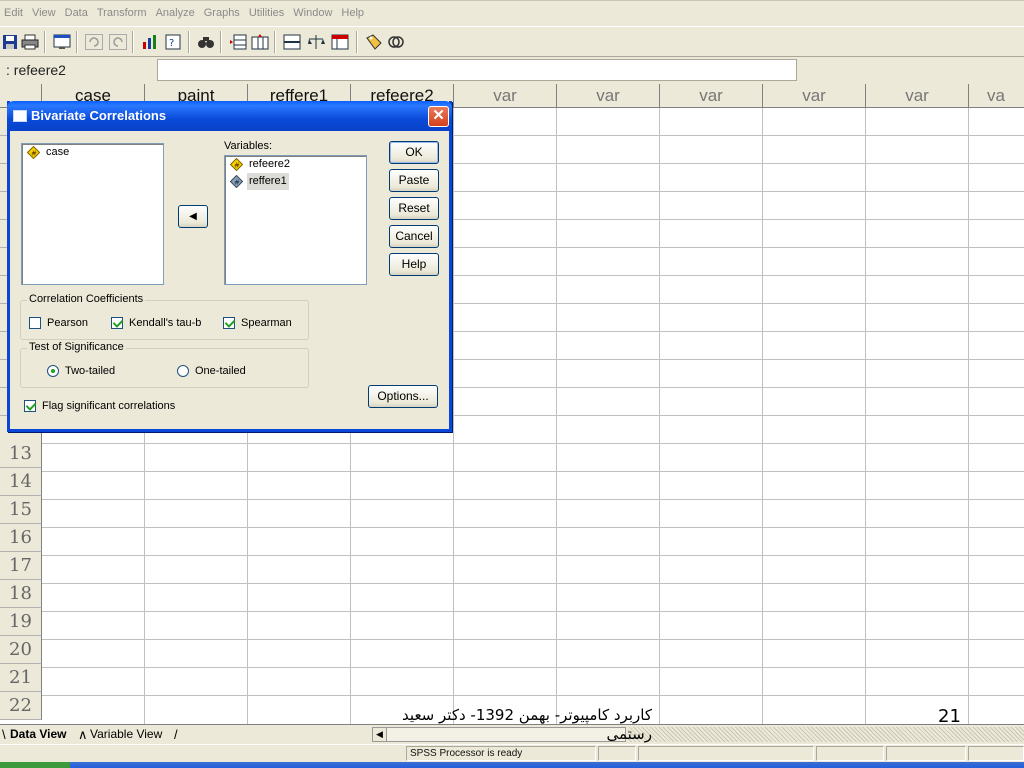 This screenshot has height=768, width=1024. I want to click on split-file-icon, so click(292, 42).